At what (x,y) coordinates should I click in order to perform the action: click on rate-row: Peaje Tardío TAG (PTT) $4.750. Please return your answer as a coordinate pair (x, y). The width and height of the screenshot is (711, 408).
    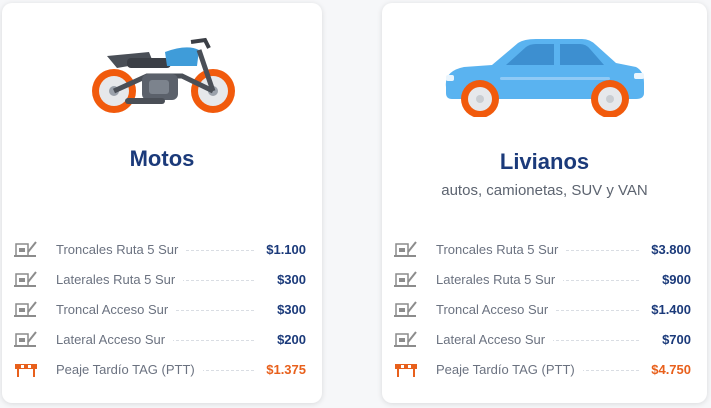
    Looking at the image, I should click on (542, 372).